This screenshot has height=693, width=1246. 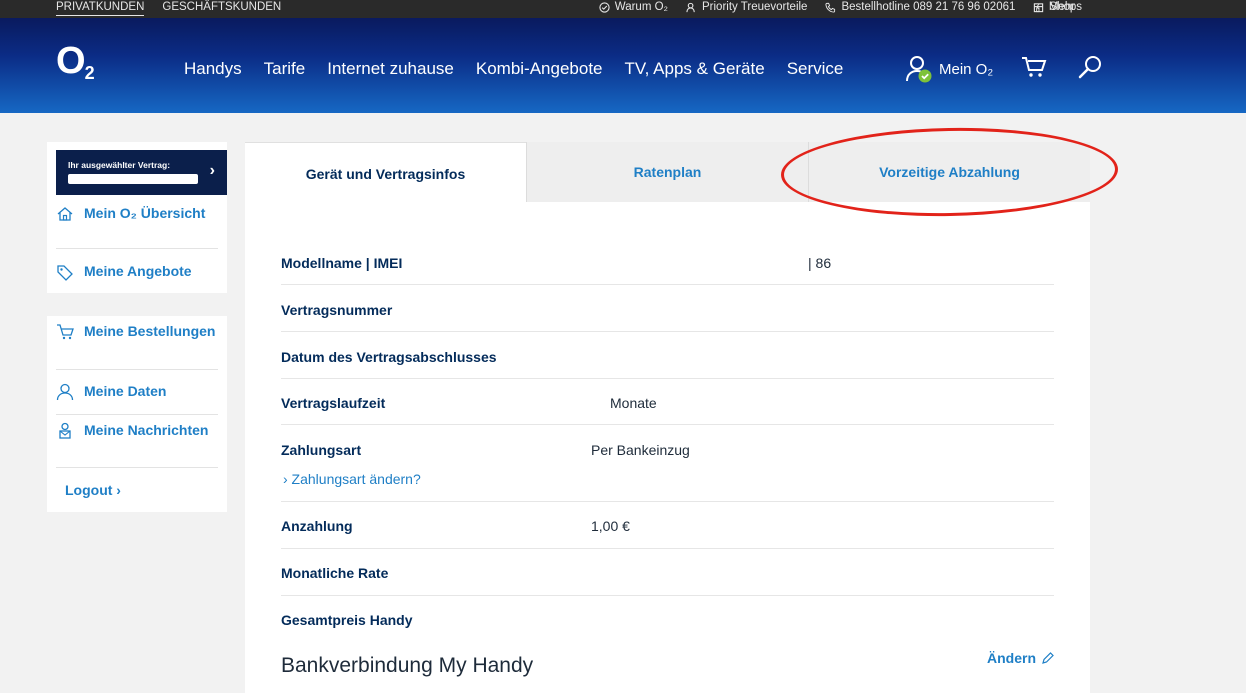 I want to click on bank-section-heading: Bankverbindung My Handy, so click(x=407, y=665).